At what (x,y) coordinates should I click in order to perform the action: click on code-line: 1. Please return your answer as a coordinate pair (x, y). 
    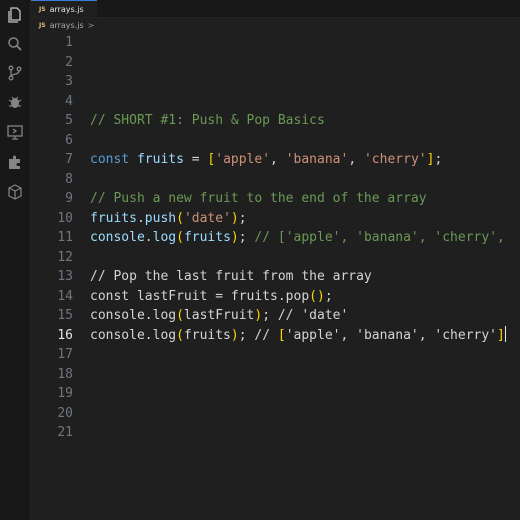
    Looking at the image, I should click on (275, 43).